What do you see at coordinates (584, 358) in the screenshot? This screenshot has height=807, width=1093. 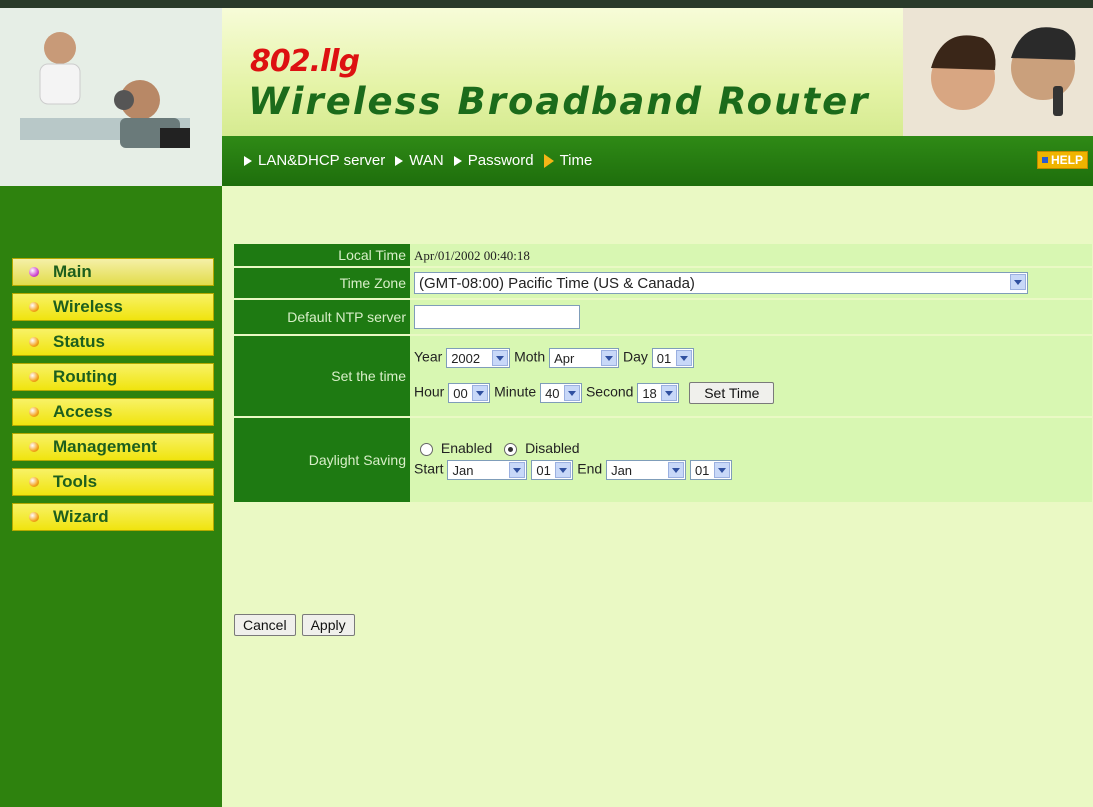 I see `month-select: Apr` at bounding box center [584, 358].